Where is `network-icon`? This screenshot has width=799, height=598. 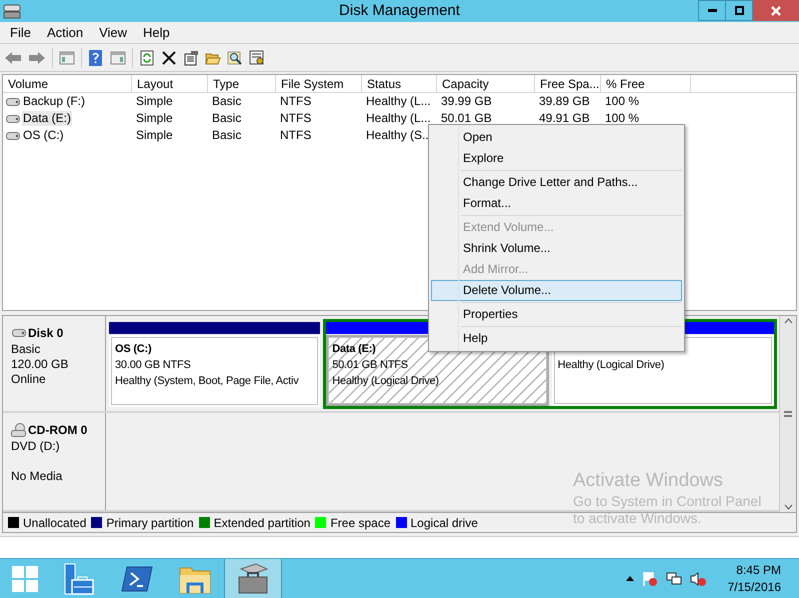
network-icon is located at coordinates (674, 578).